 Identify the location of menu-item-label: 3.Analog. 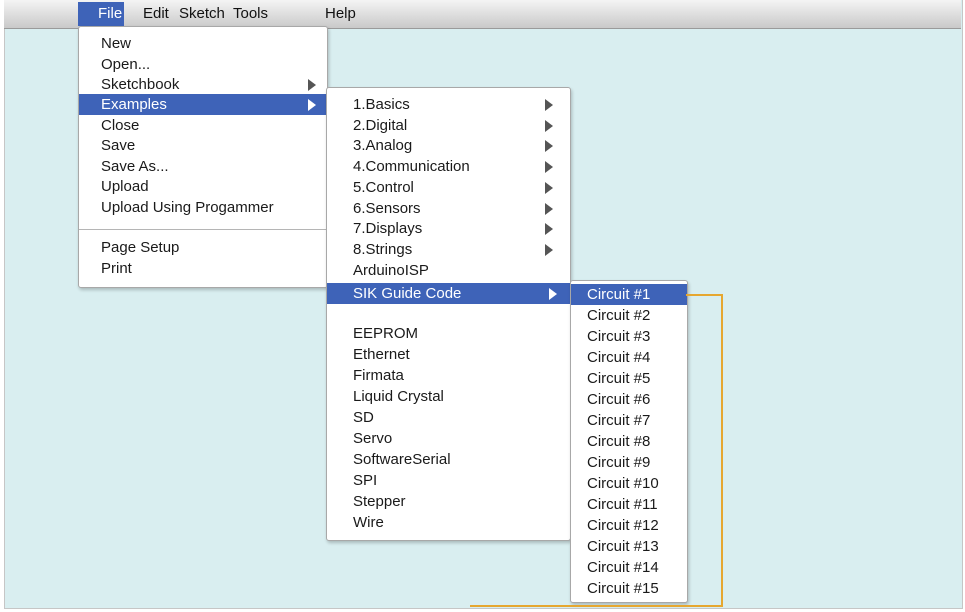
(383, 145).